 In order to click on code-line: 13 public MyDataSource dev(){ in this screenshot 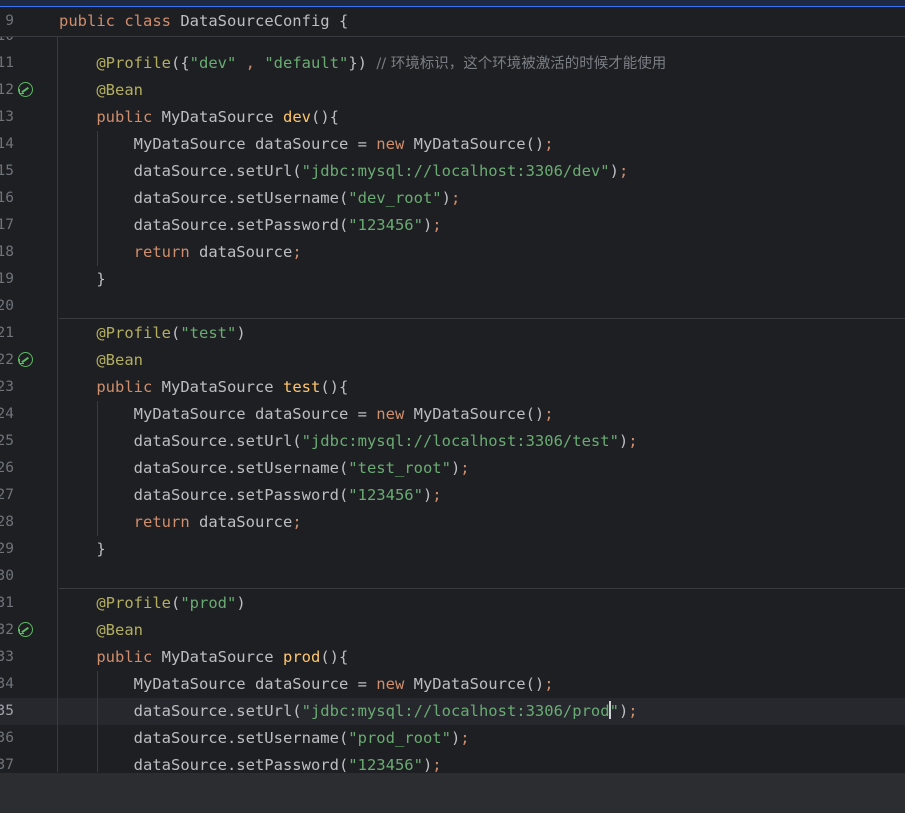, I will do `click(452, 117)`.